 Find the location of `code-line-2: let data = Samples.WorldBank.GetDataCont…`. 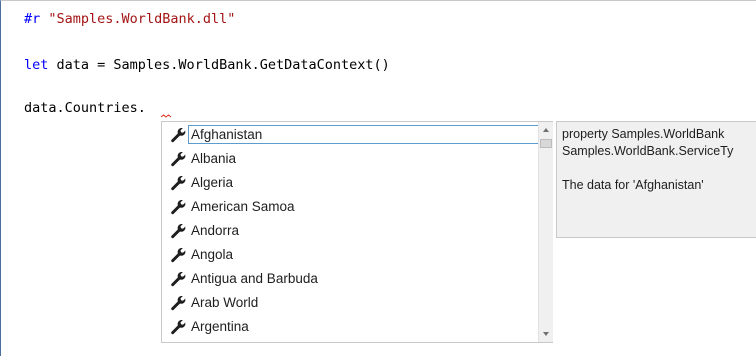

code-line-2: let data = Samples.WorldBank.GetDataCont… is located at coordinates (207, 65).